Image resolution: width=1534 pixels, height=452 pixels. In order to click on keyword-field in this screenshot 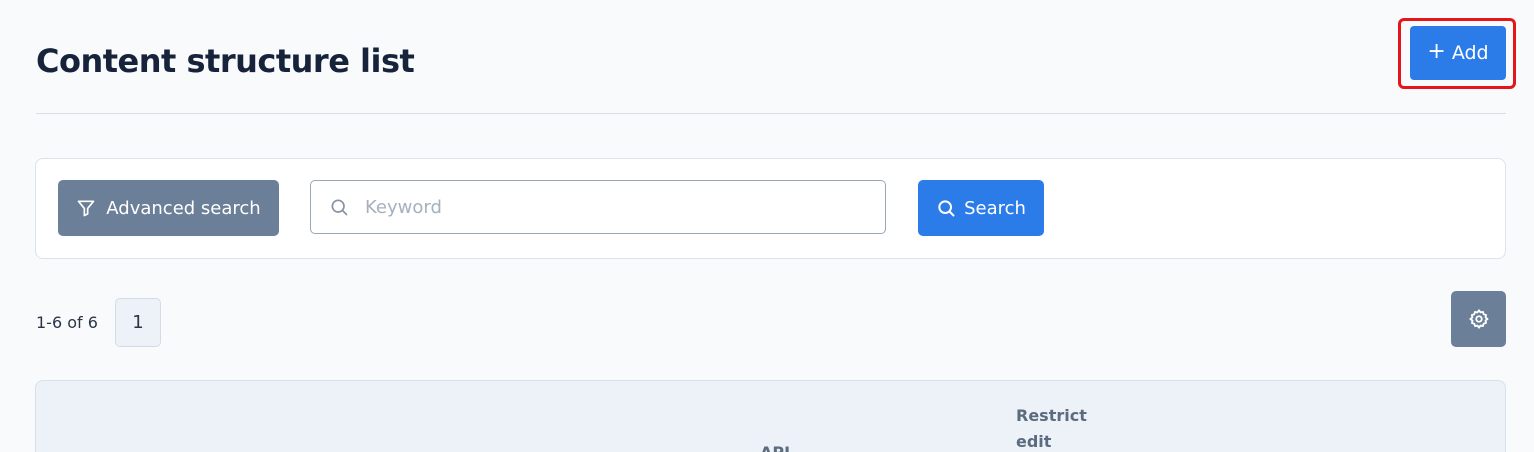, I will do `click(598, 207)`.